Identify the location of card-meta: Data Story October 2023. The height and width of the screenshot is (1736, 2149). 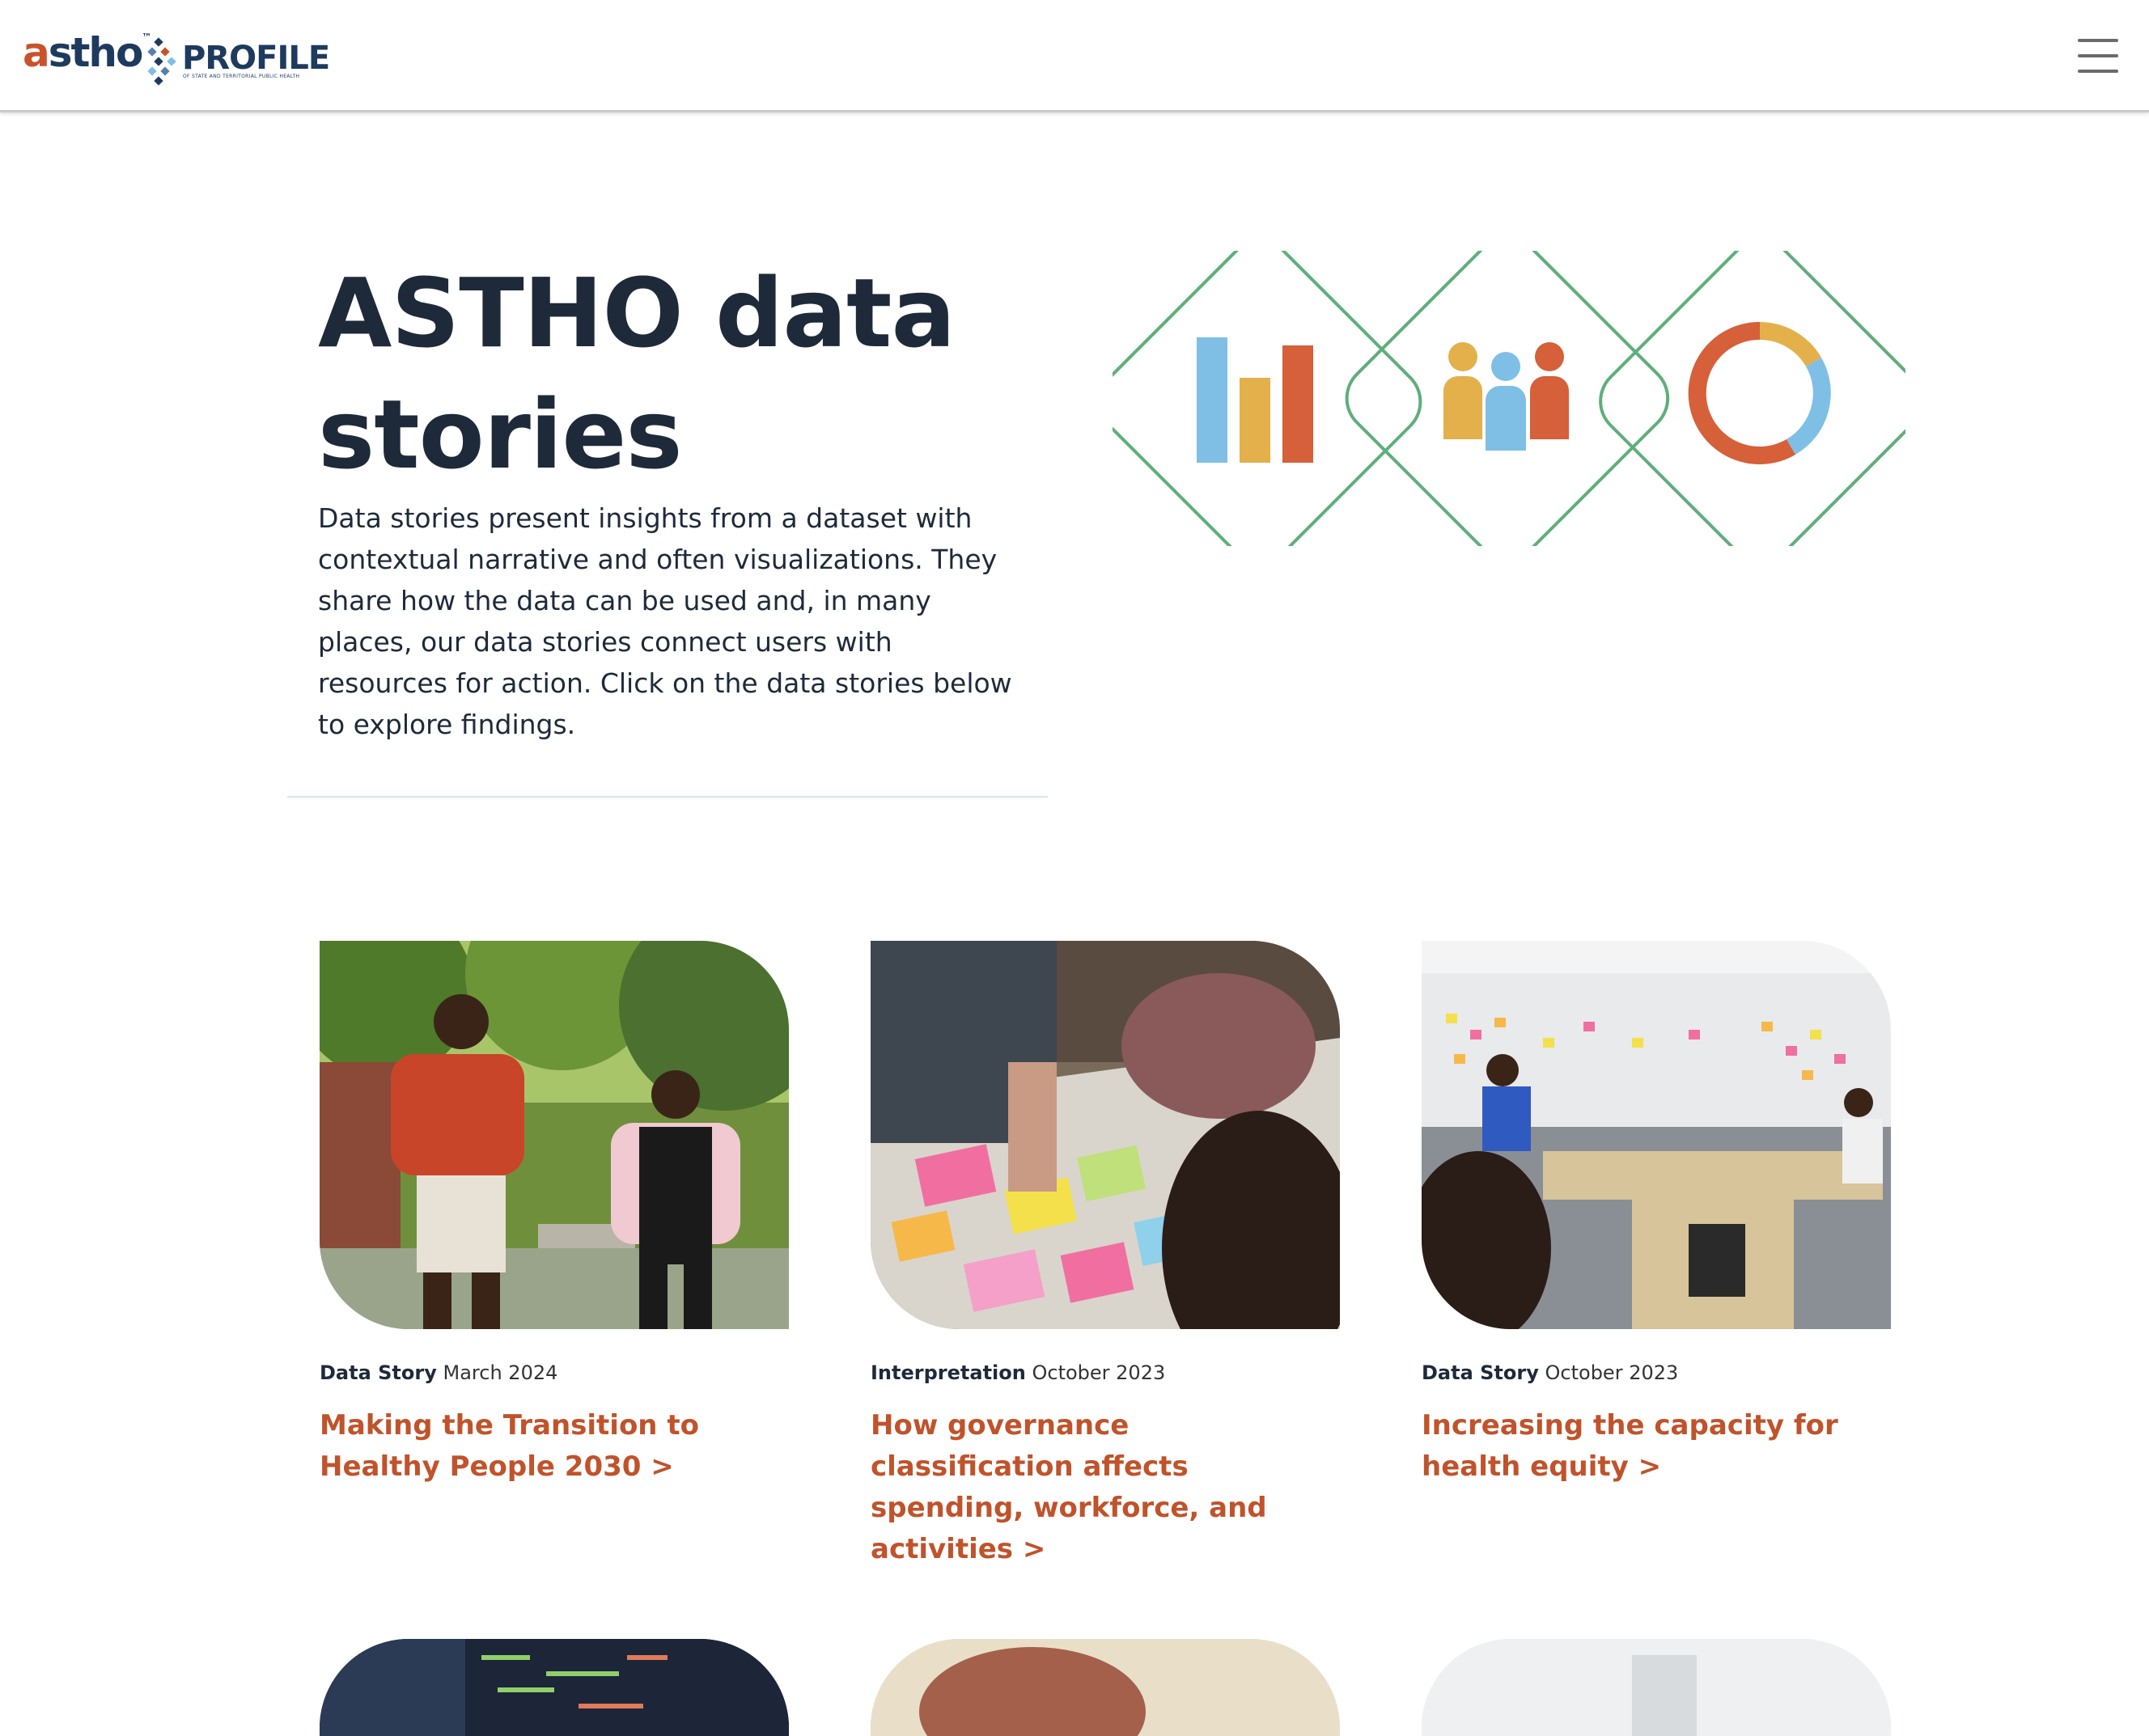
(1660, 1372).